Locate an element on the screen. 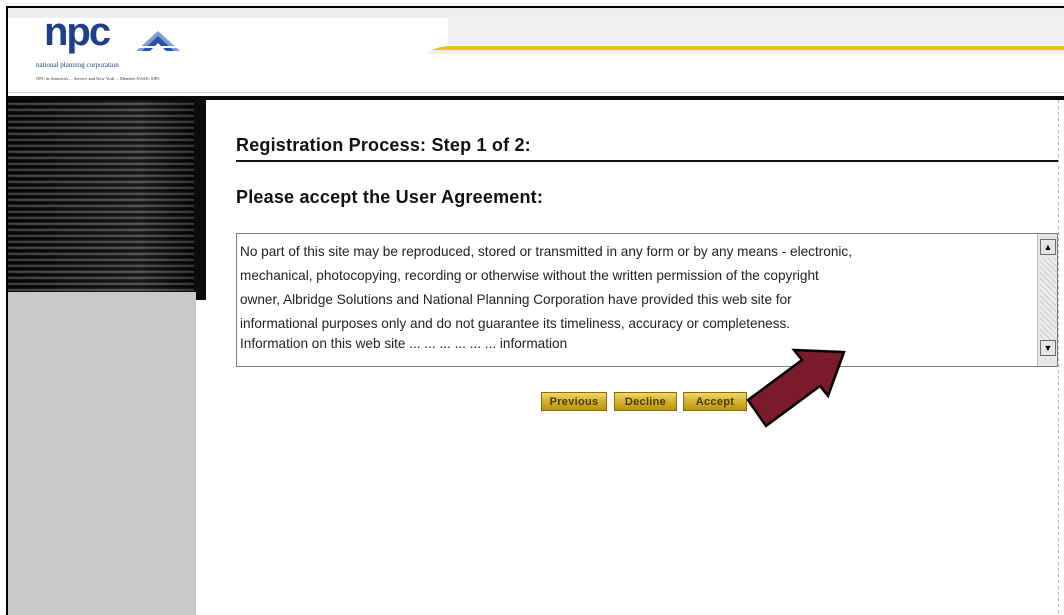  logo-triangle-icon is located at coordinates (158, 41).